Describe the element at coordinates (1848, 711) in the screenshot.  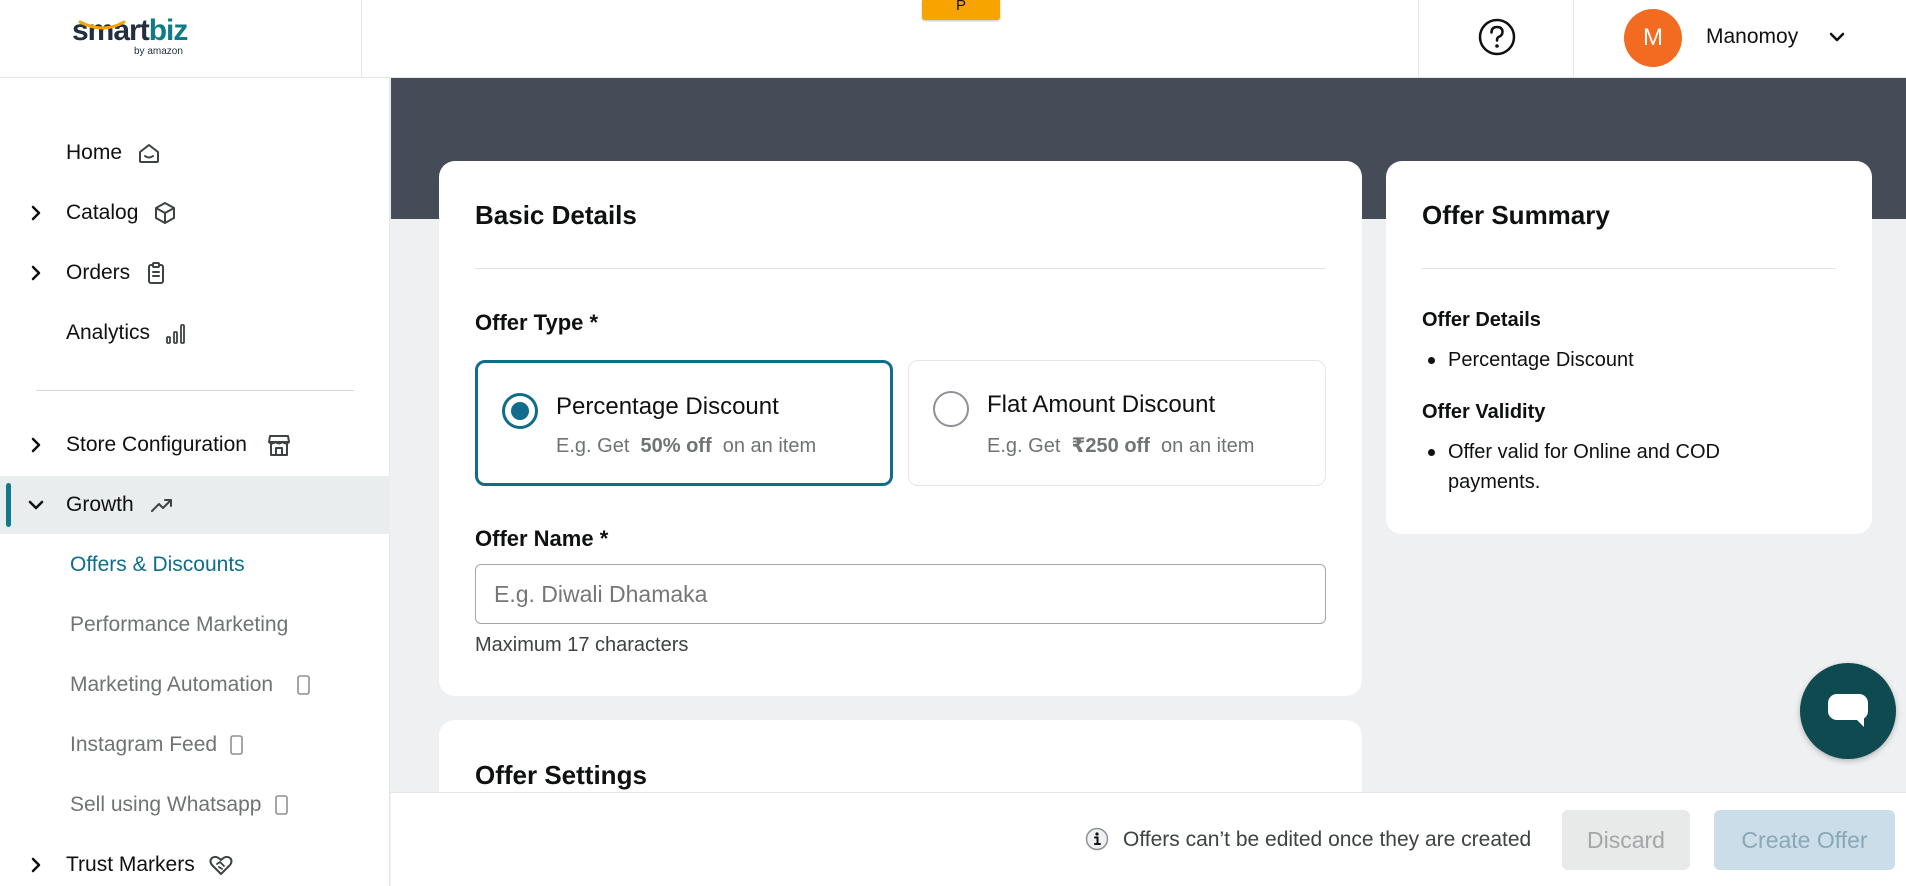
I see `chat-button` at that location.